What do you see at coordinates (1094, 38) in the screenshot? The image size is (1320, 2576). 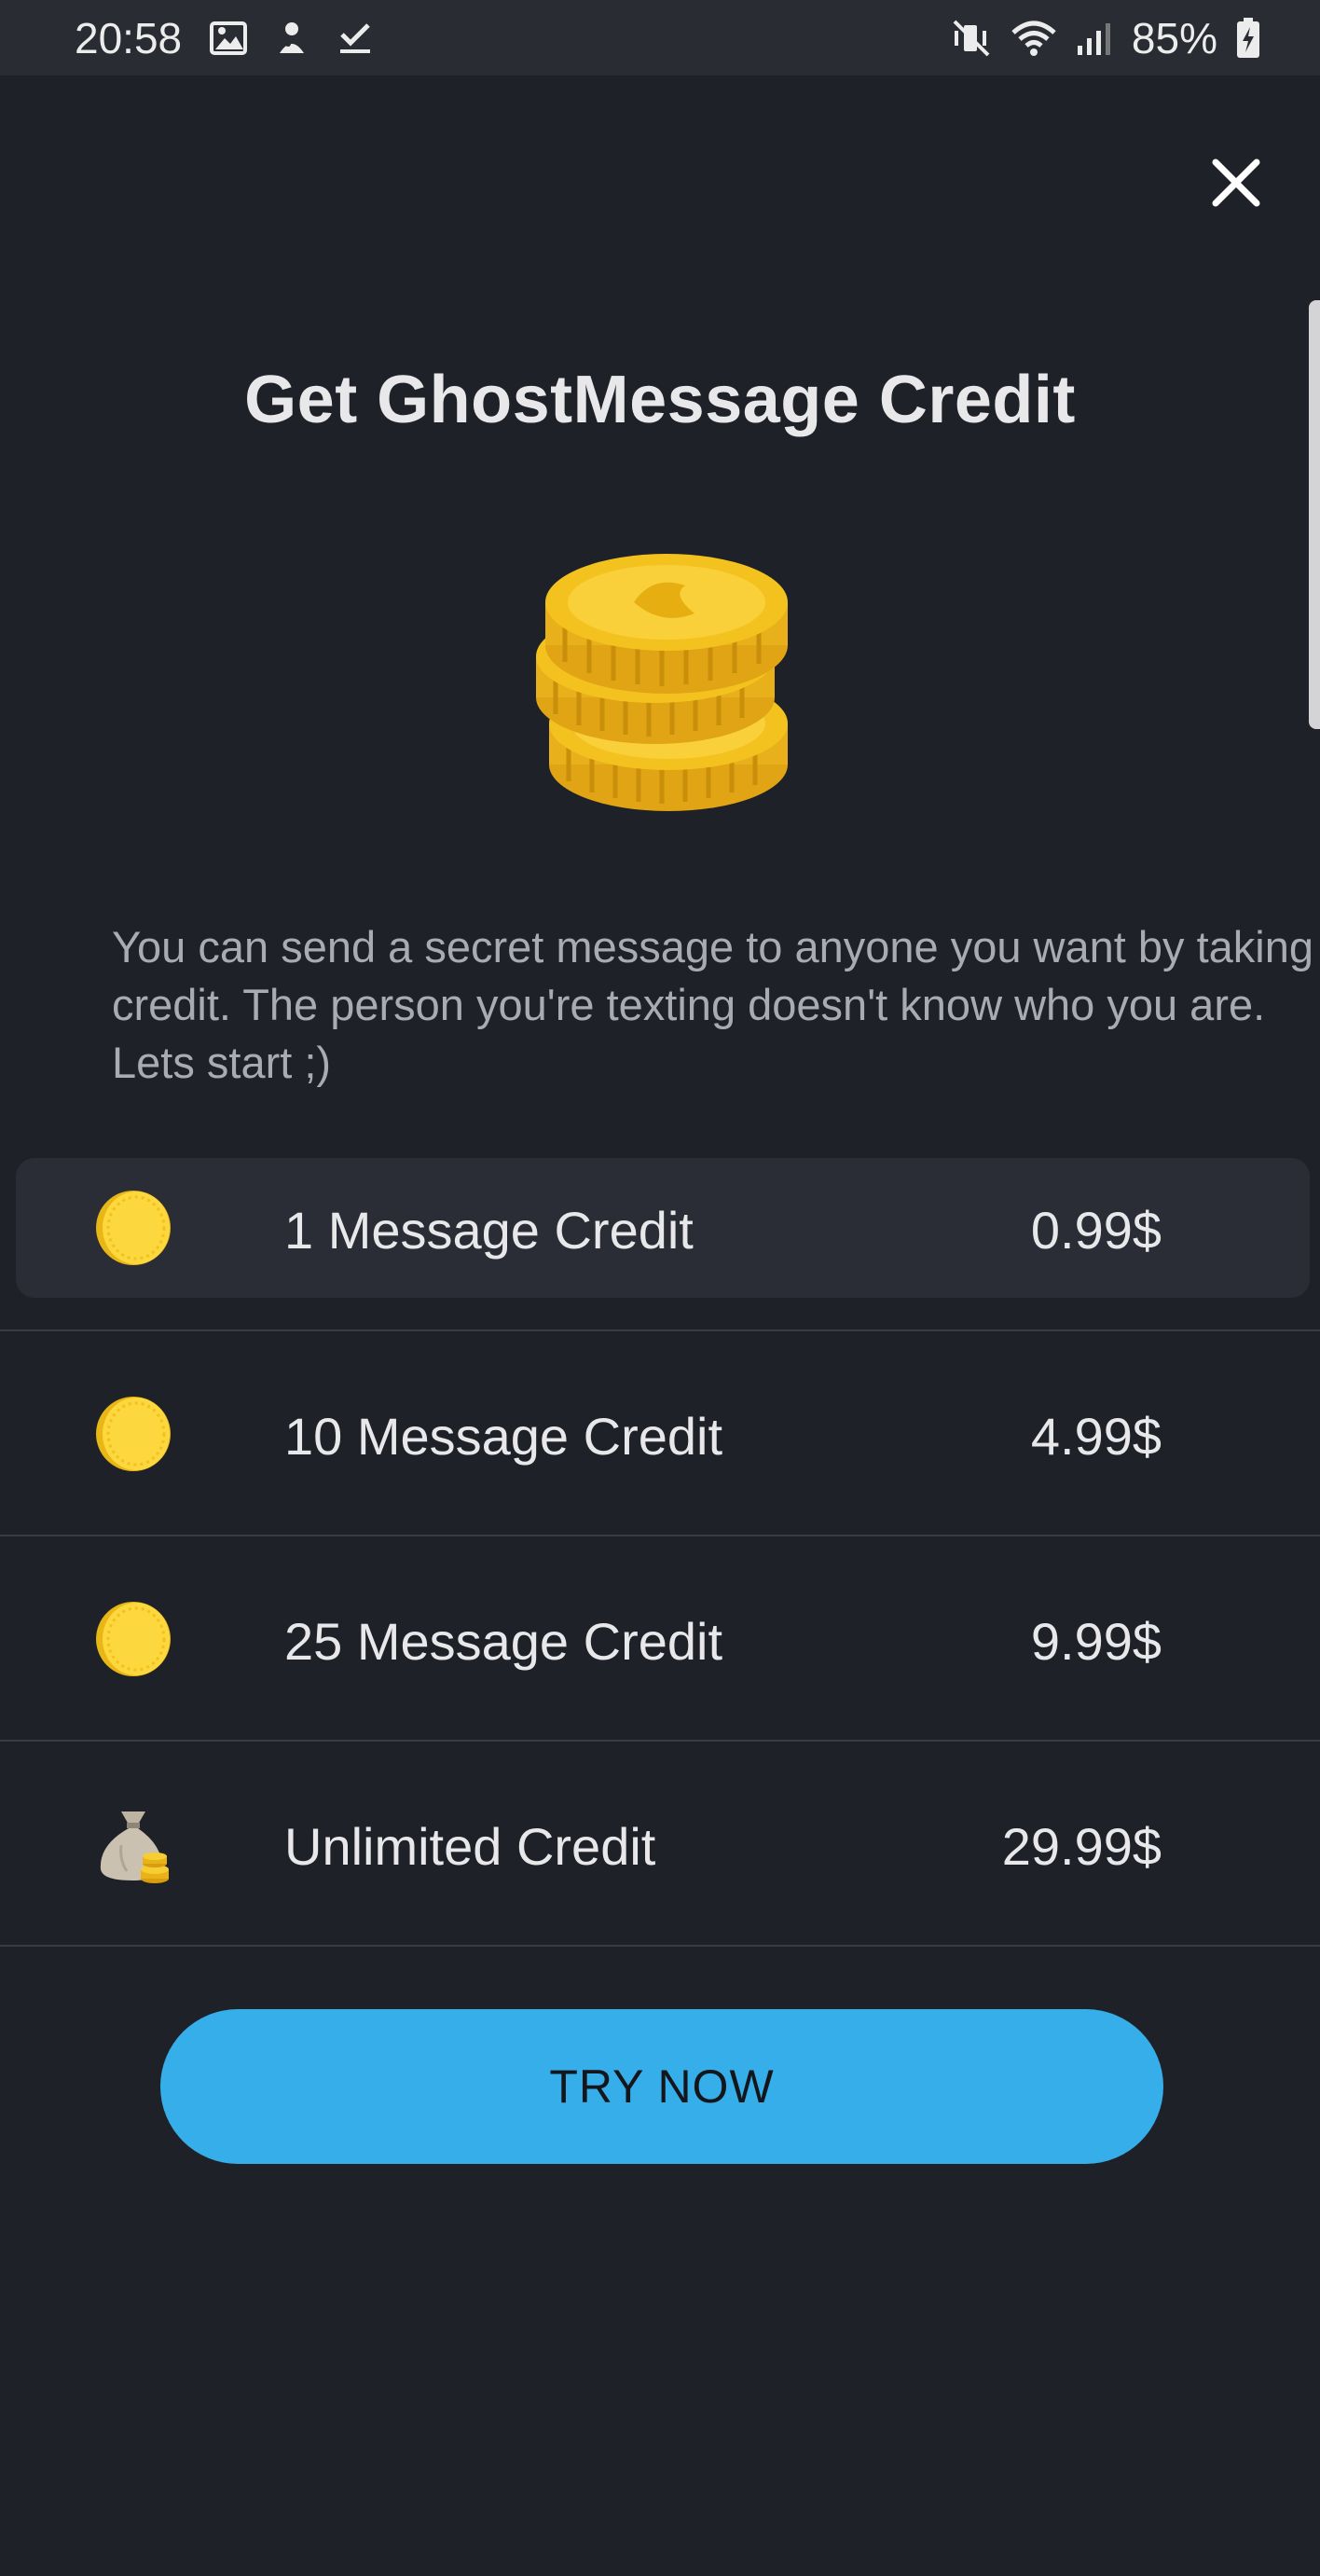 I see `signal-icon` at bounding box center [1094, 38].